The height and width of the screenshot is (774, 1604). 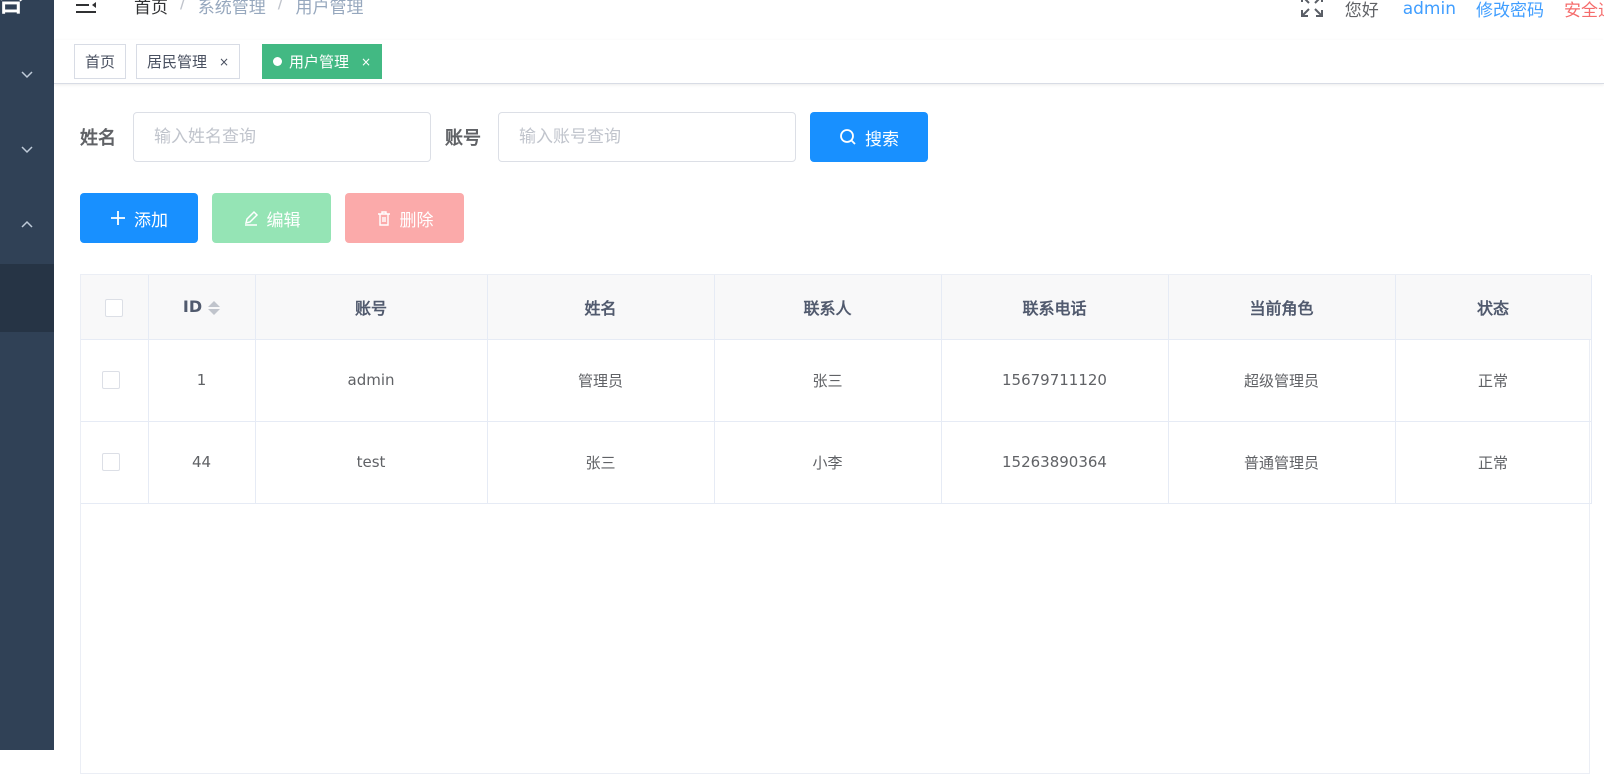 I want to click on column-header-id: ID, so click(x=202, y=307).